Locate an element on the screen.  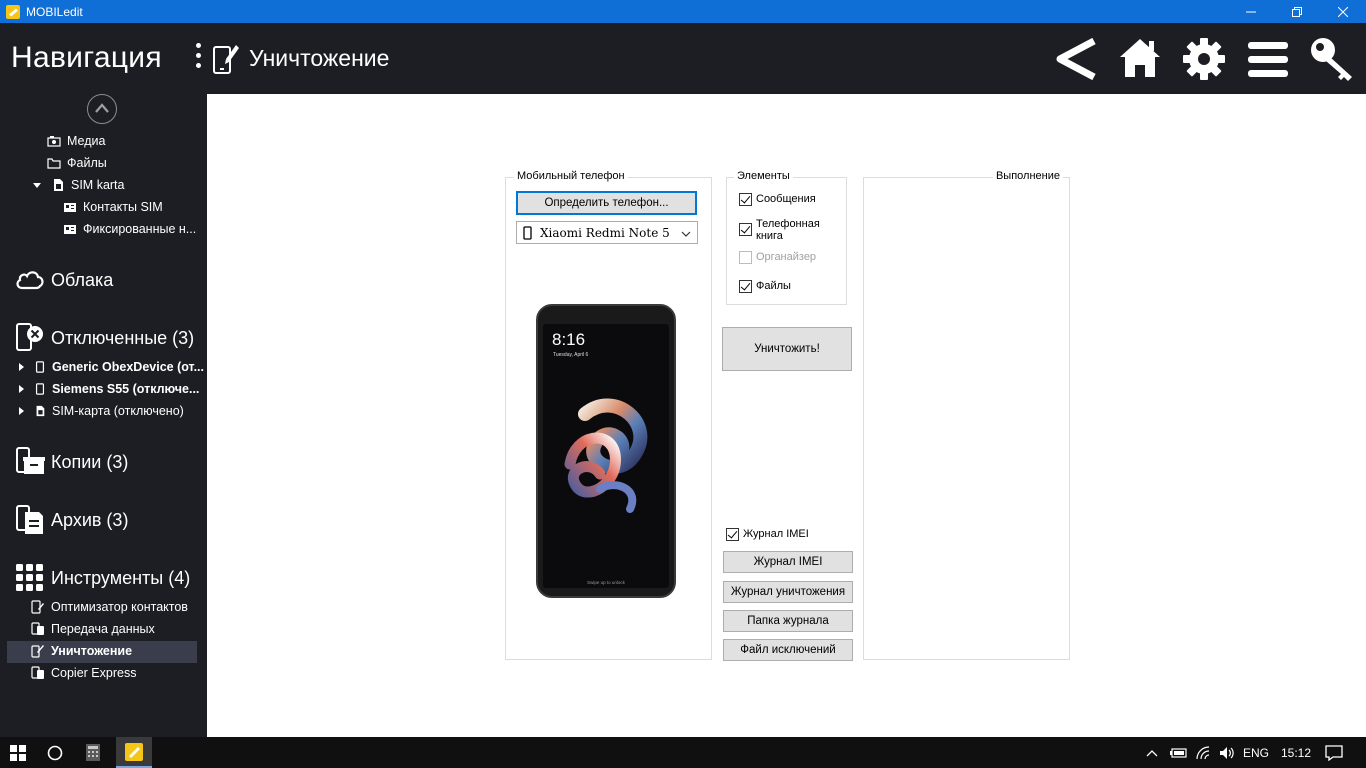
sidebar-item-copier-express: Copier Express is located at coordinates (83, 673).